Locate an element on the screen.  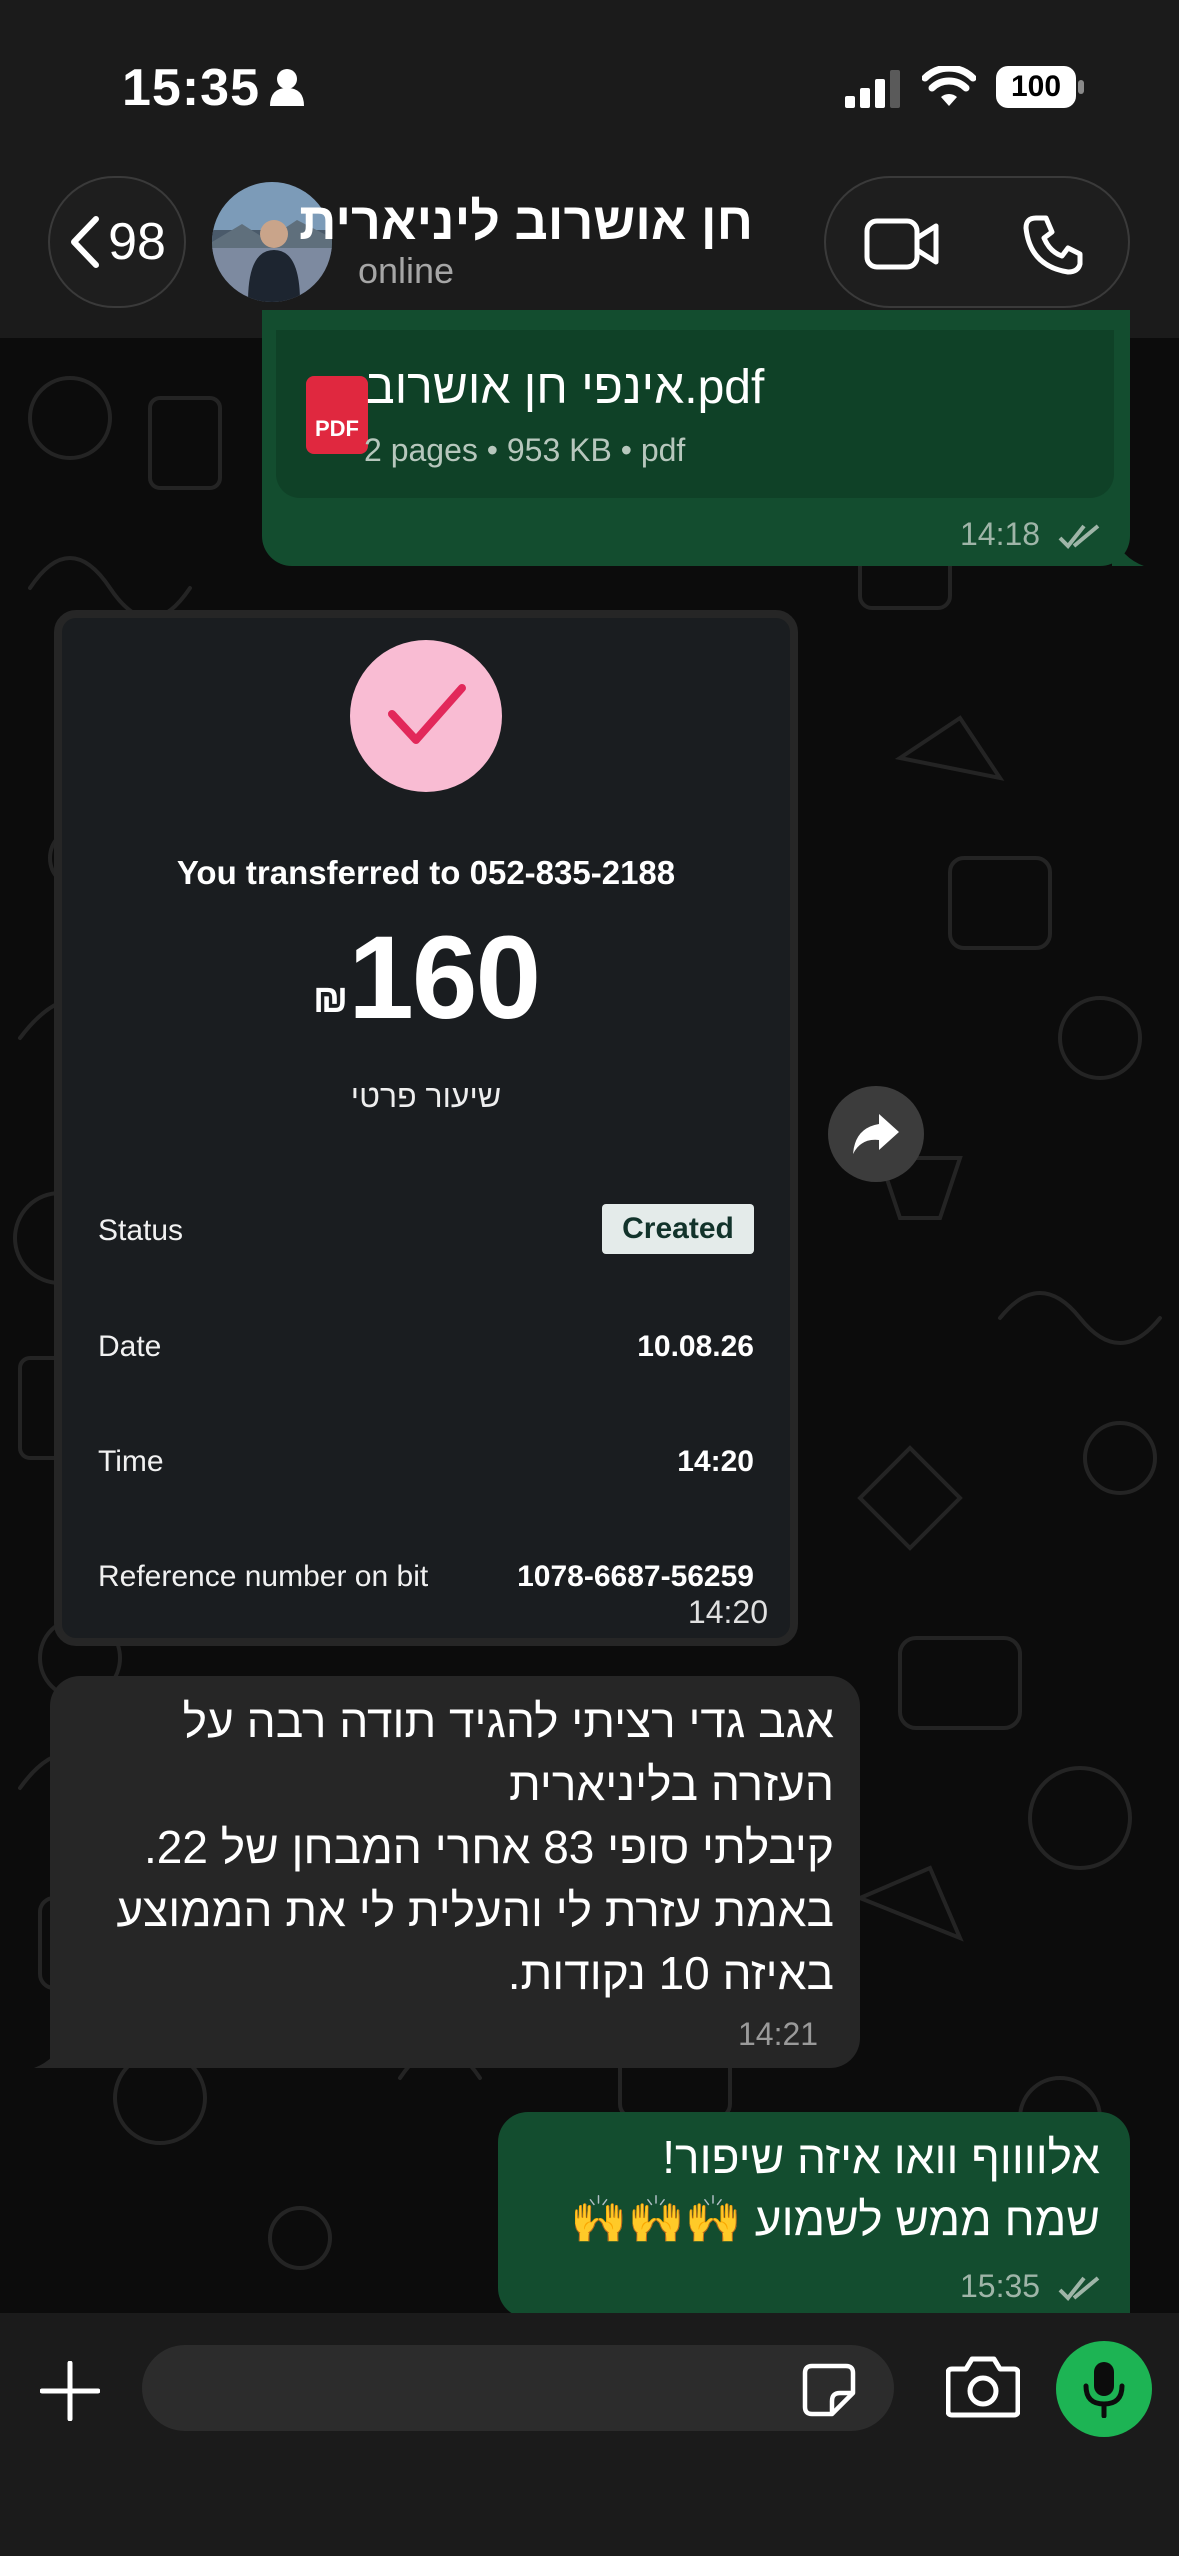
message-input is located at coordinates (518, 2388).